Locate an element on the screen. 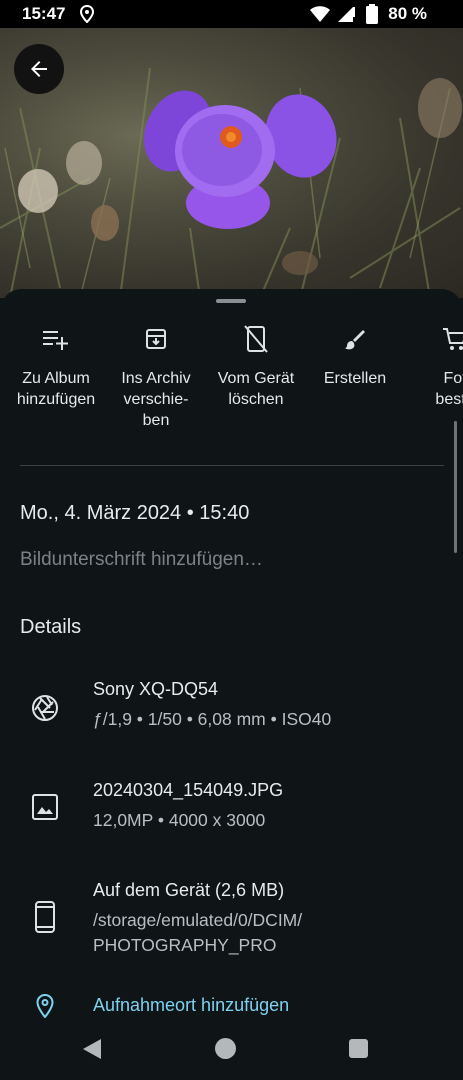 This screenshot has height=1080, width=463. storage-location: Auf dem Gerät (2,6 MB) is located at coordinates (189, 890).